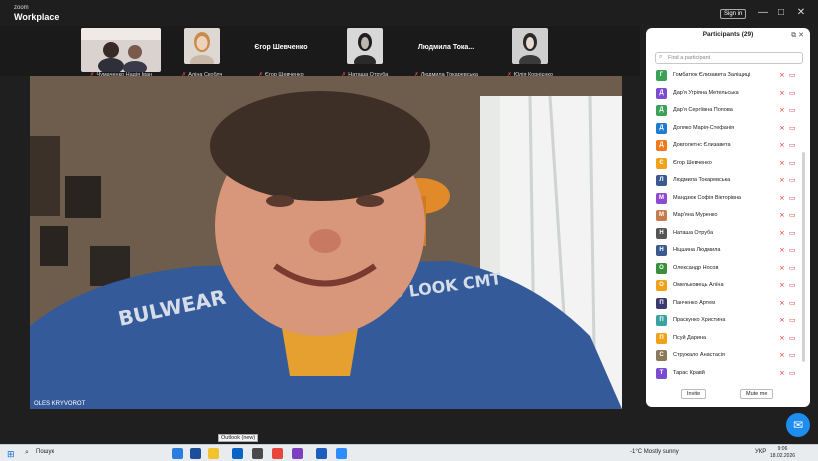 This screenshot has width=818, height=461. Describe the element at coordinates (798, 425) in the screenshot. I see `chat-icon: ✉` at that location.